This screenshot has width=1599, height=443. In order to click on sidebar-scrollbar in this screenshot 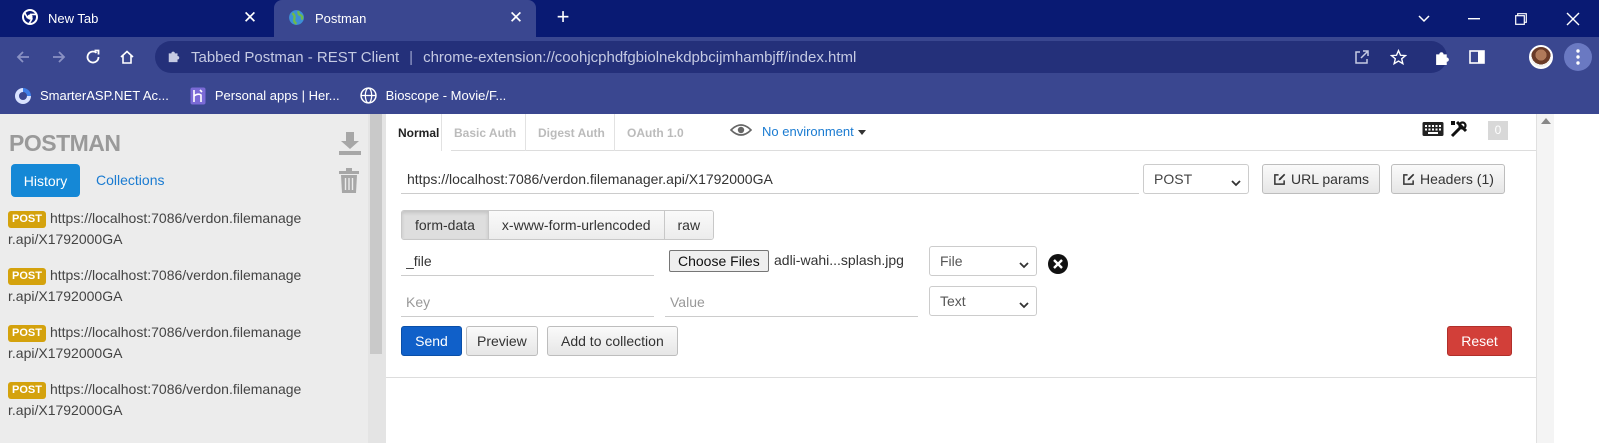, I will do `click(377, 278)`.